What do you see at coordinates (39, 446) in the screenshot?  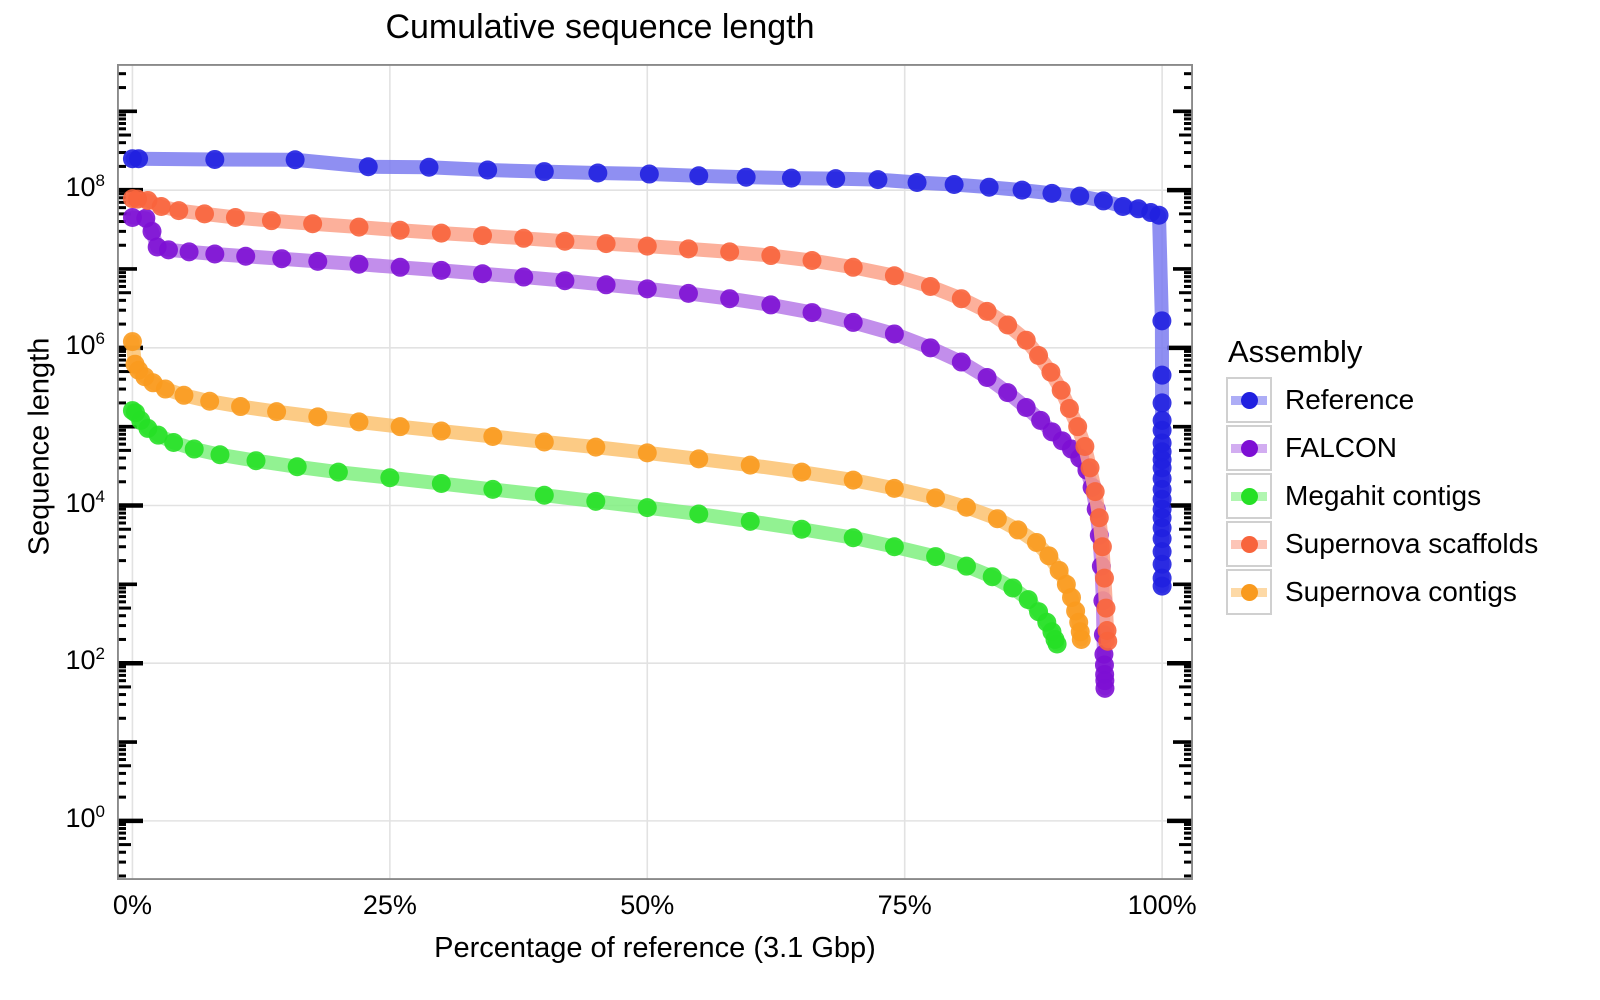 I see `y-axis-title: Sequence length` at bounding box center [39, 446].